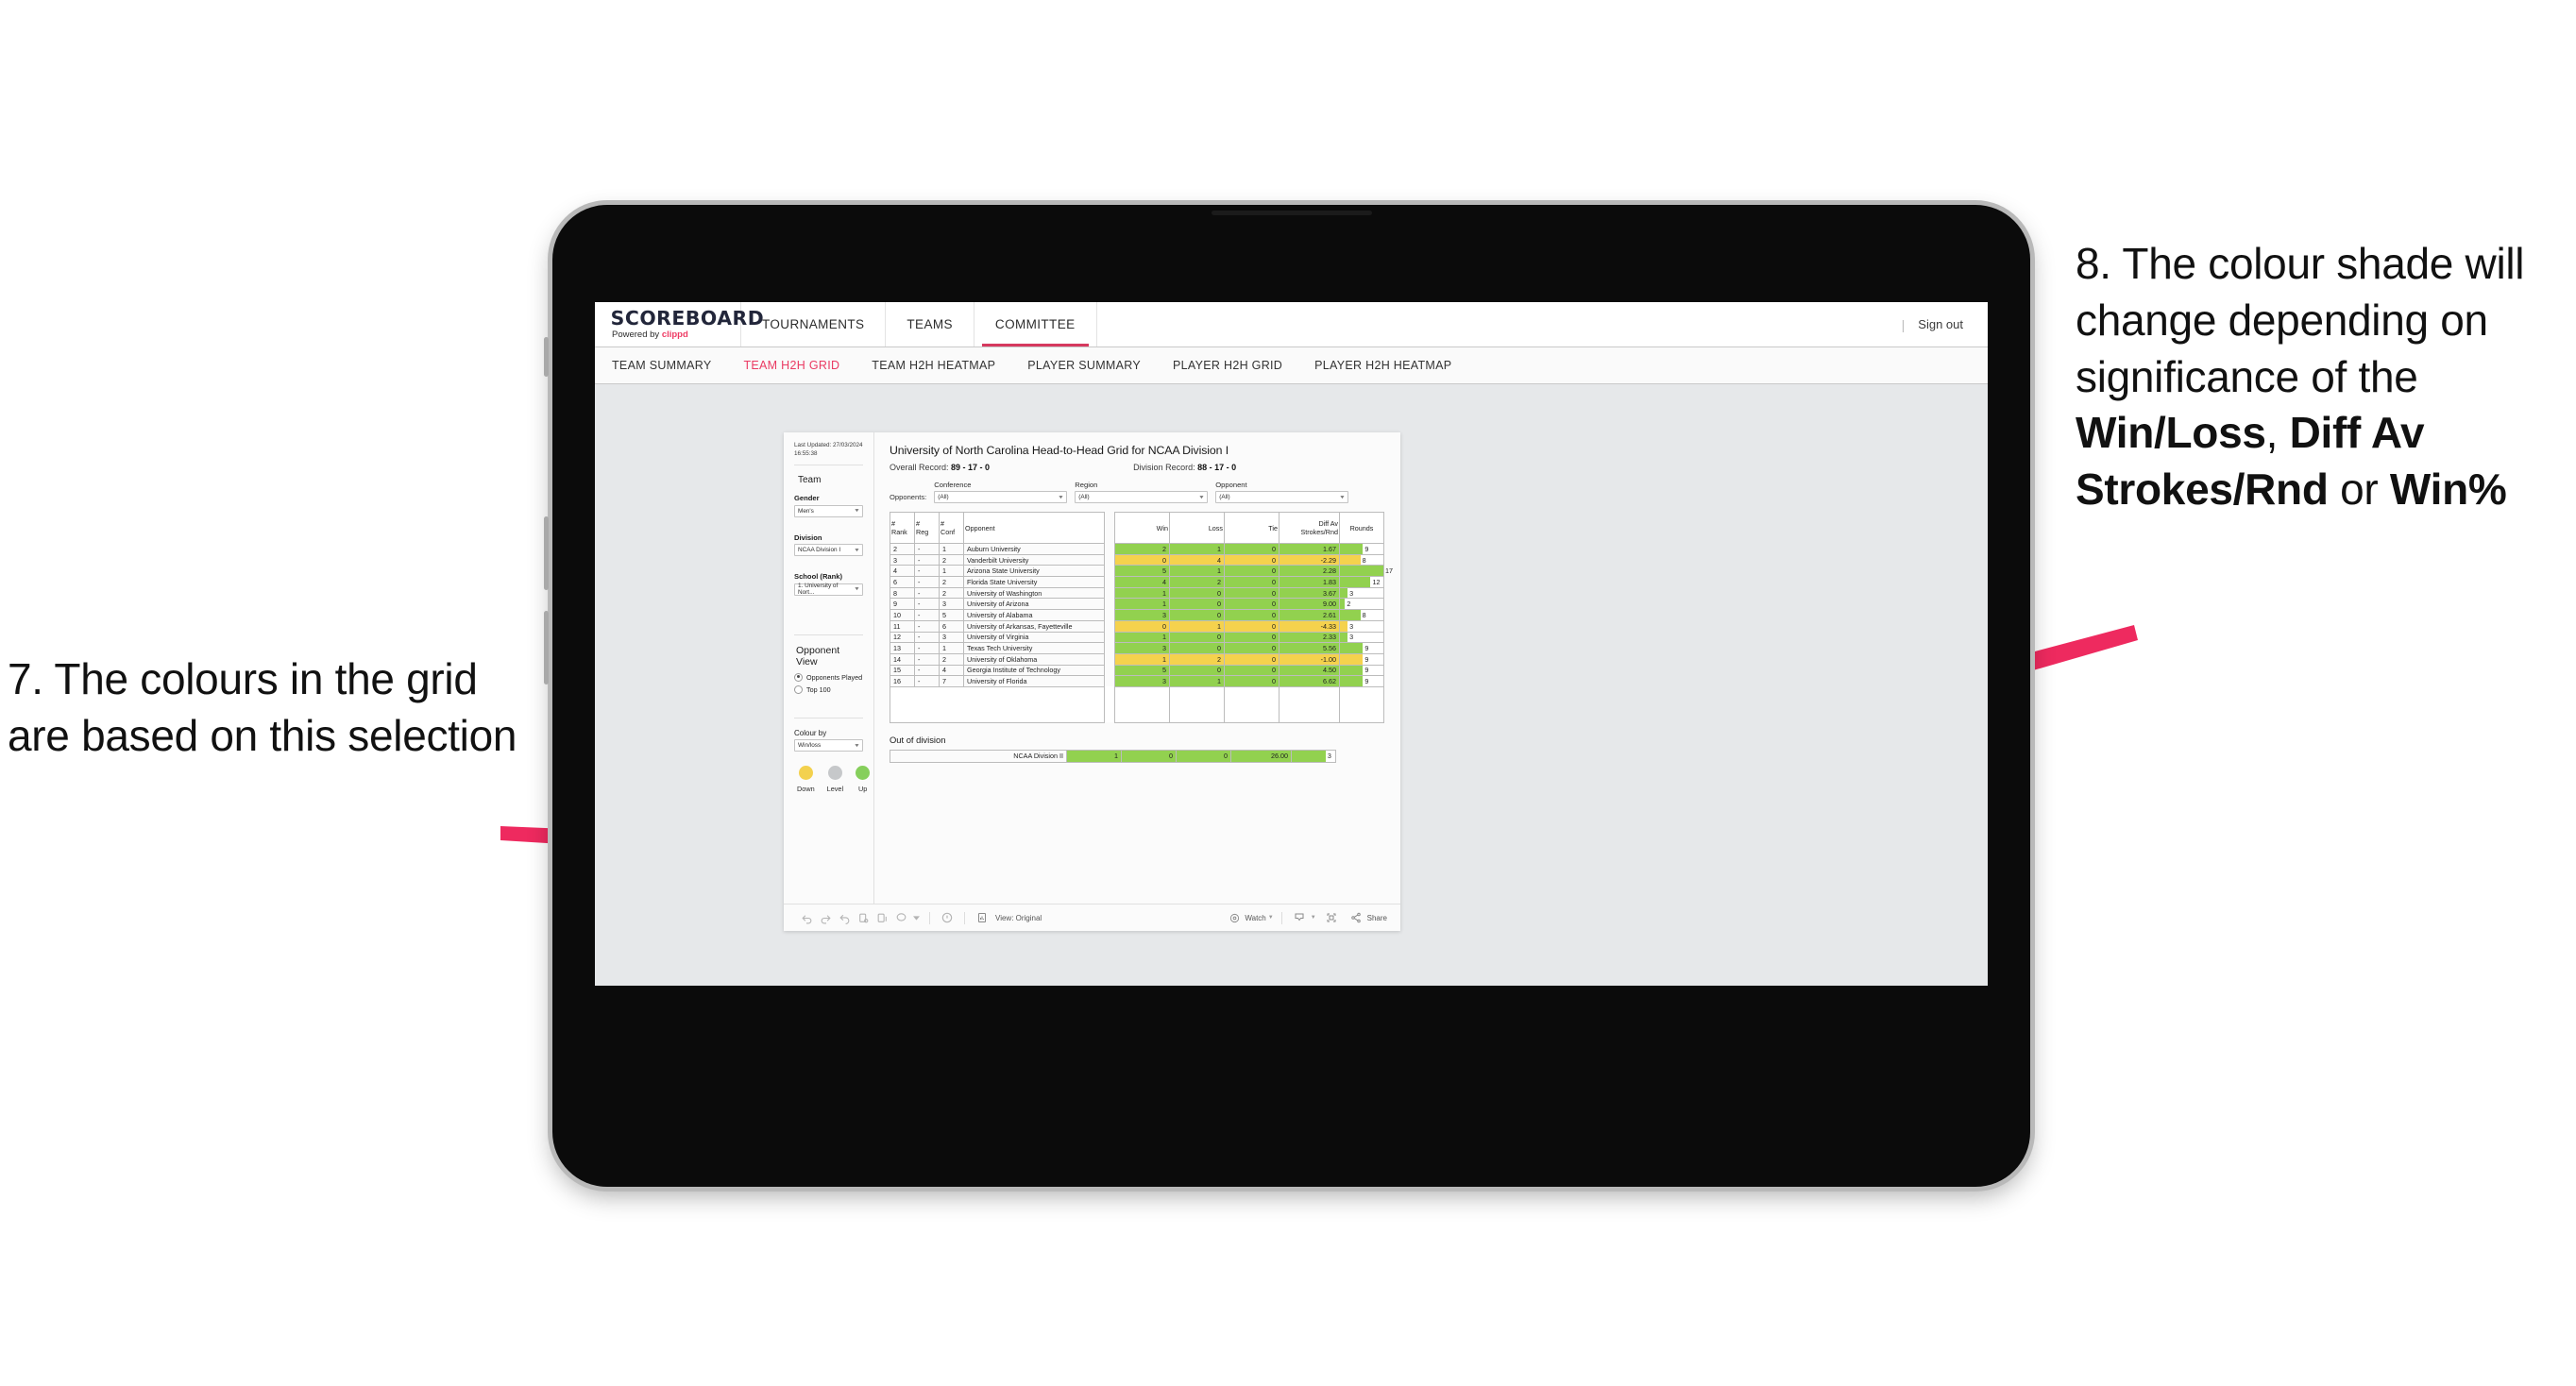  What do you see at coordinates (814, 324) in the screenshot?
I see `nav-item-tournaments: TOURNAMENTS` at bounding box center [814, 324].